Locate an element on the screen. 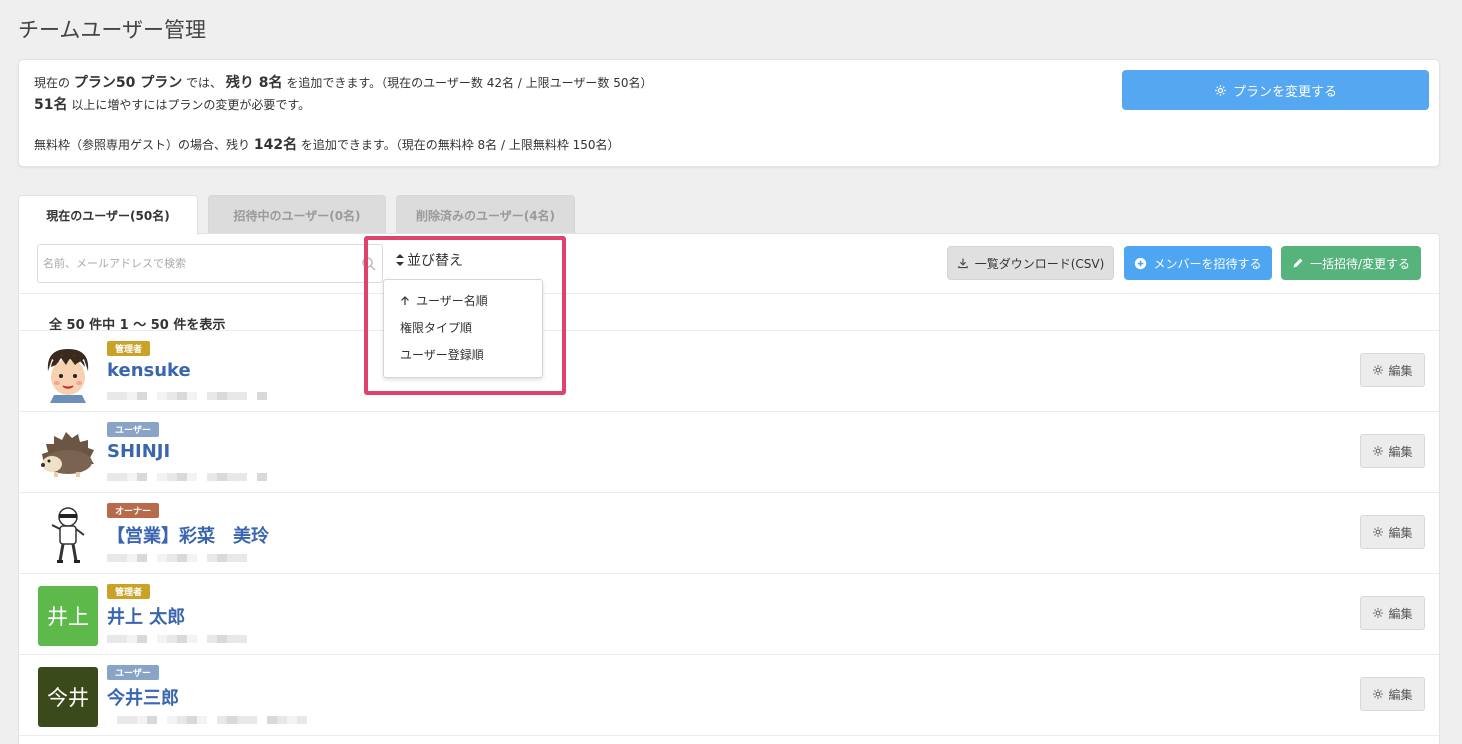 The width and height of the screenshot is (1462, 744). csv-download-button: 一覧ダウンロード(CSV) is located at coordinates (1030, 263).